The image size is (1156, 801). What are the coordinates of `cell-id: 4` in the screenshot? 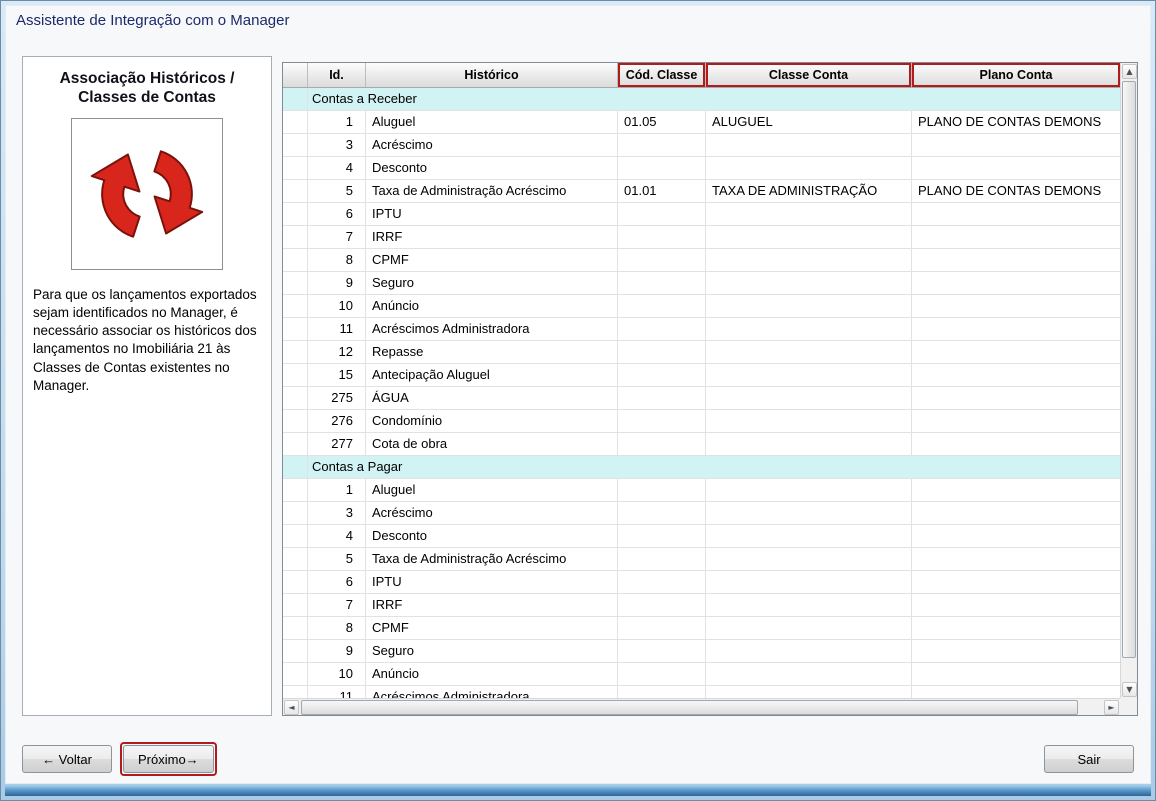 It's located at (337, 168).